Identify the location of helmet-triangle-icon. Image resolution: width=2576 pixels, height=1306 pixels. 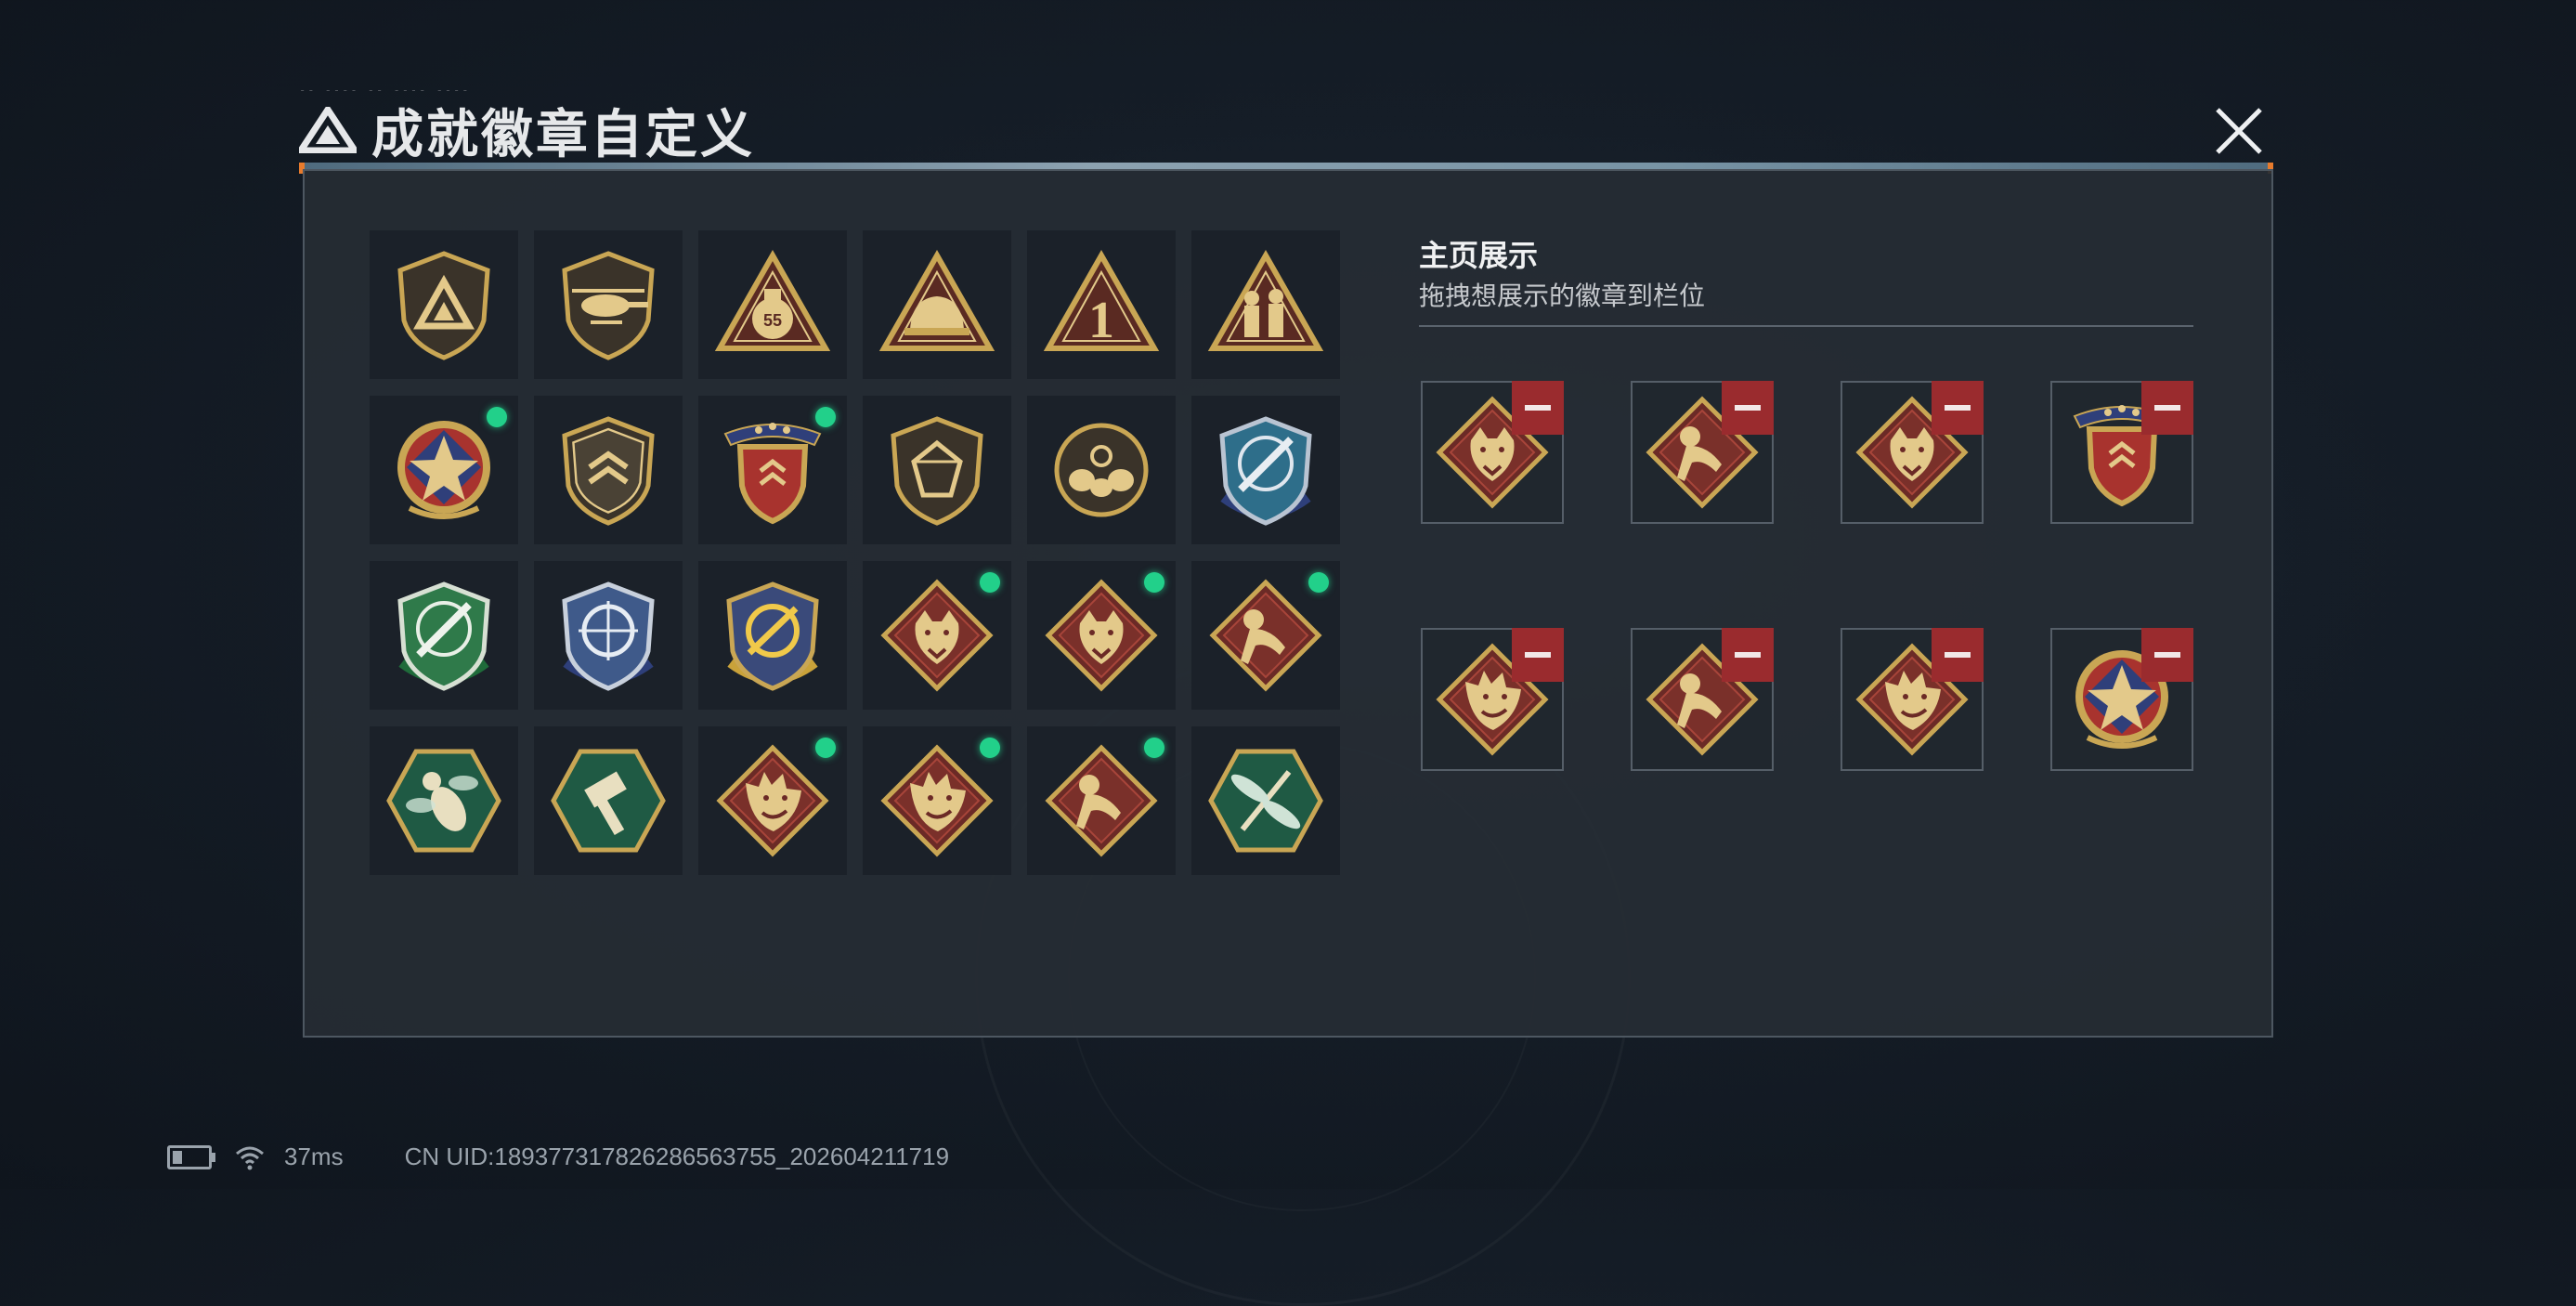
(936, 300).